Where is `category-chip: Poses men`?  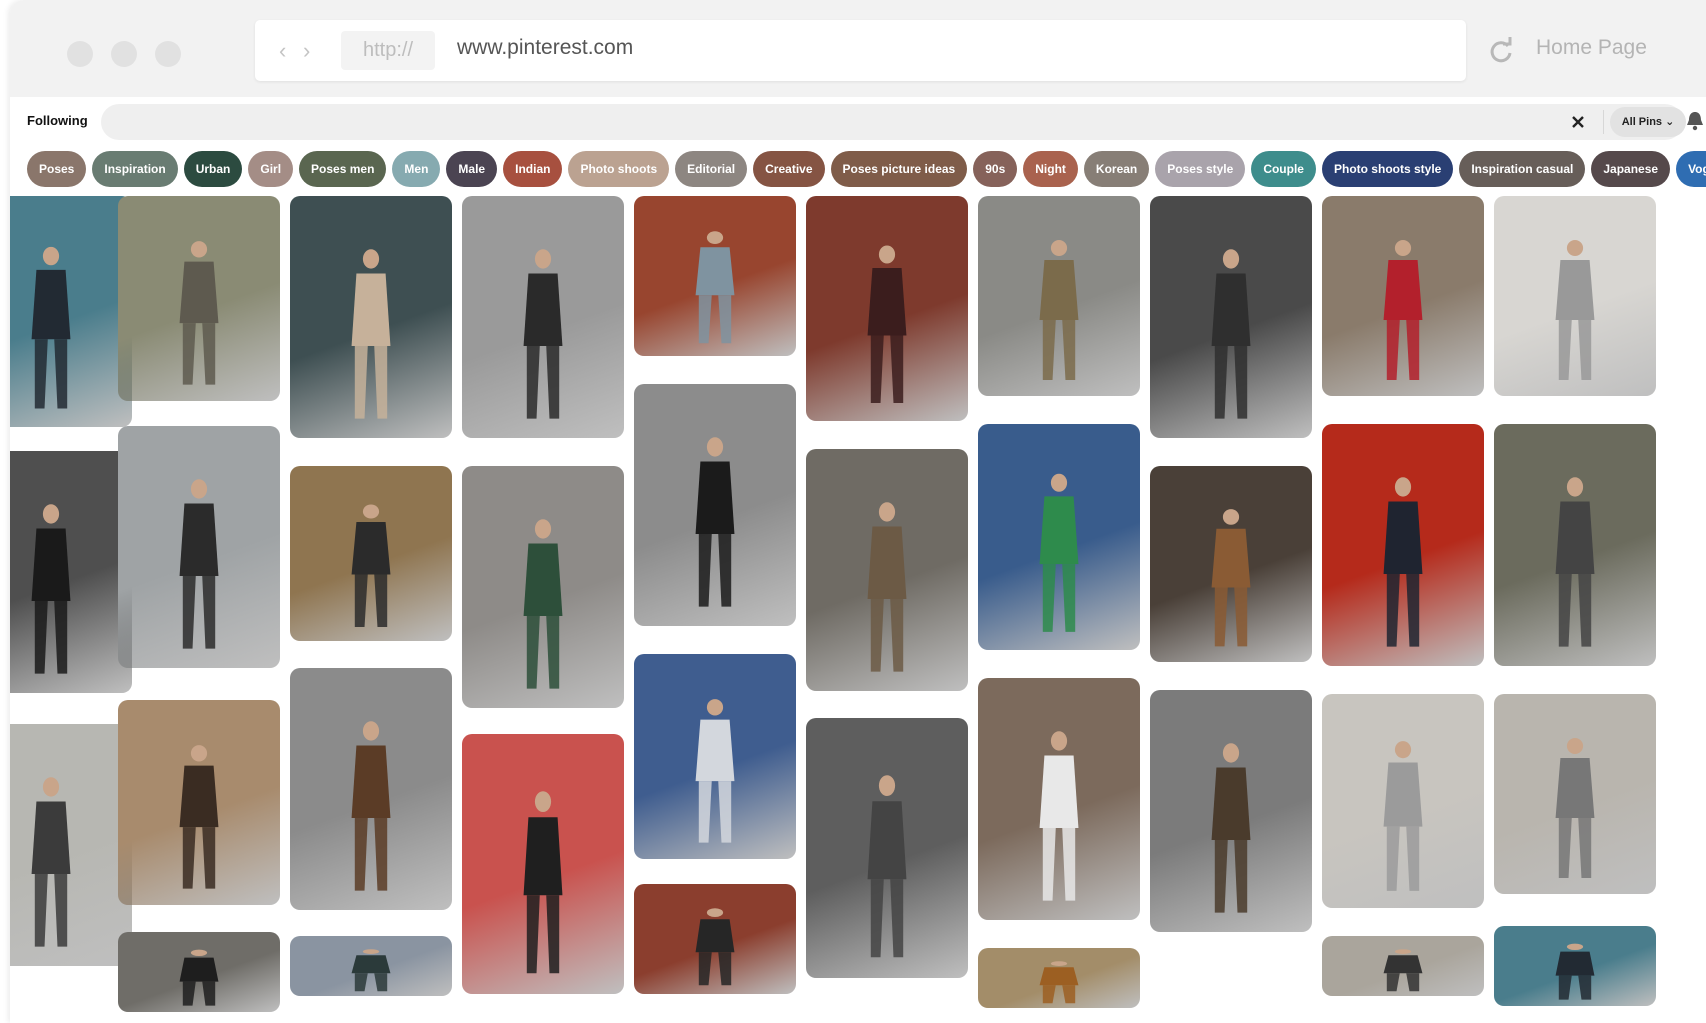 category-chip: Poses men is located at coordinates (343, 169).